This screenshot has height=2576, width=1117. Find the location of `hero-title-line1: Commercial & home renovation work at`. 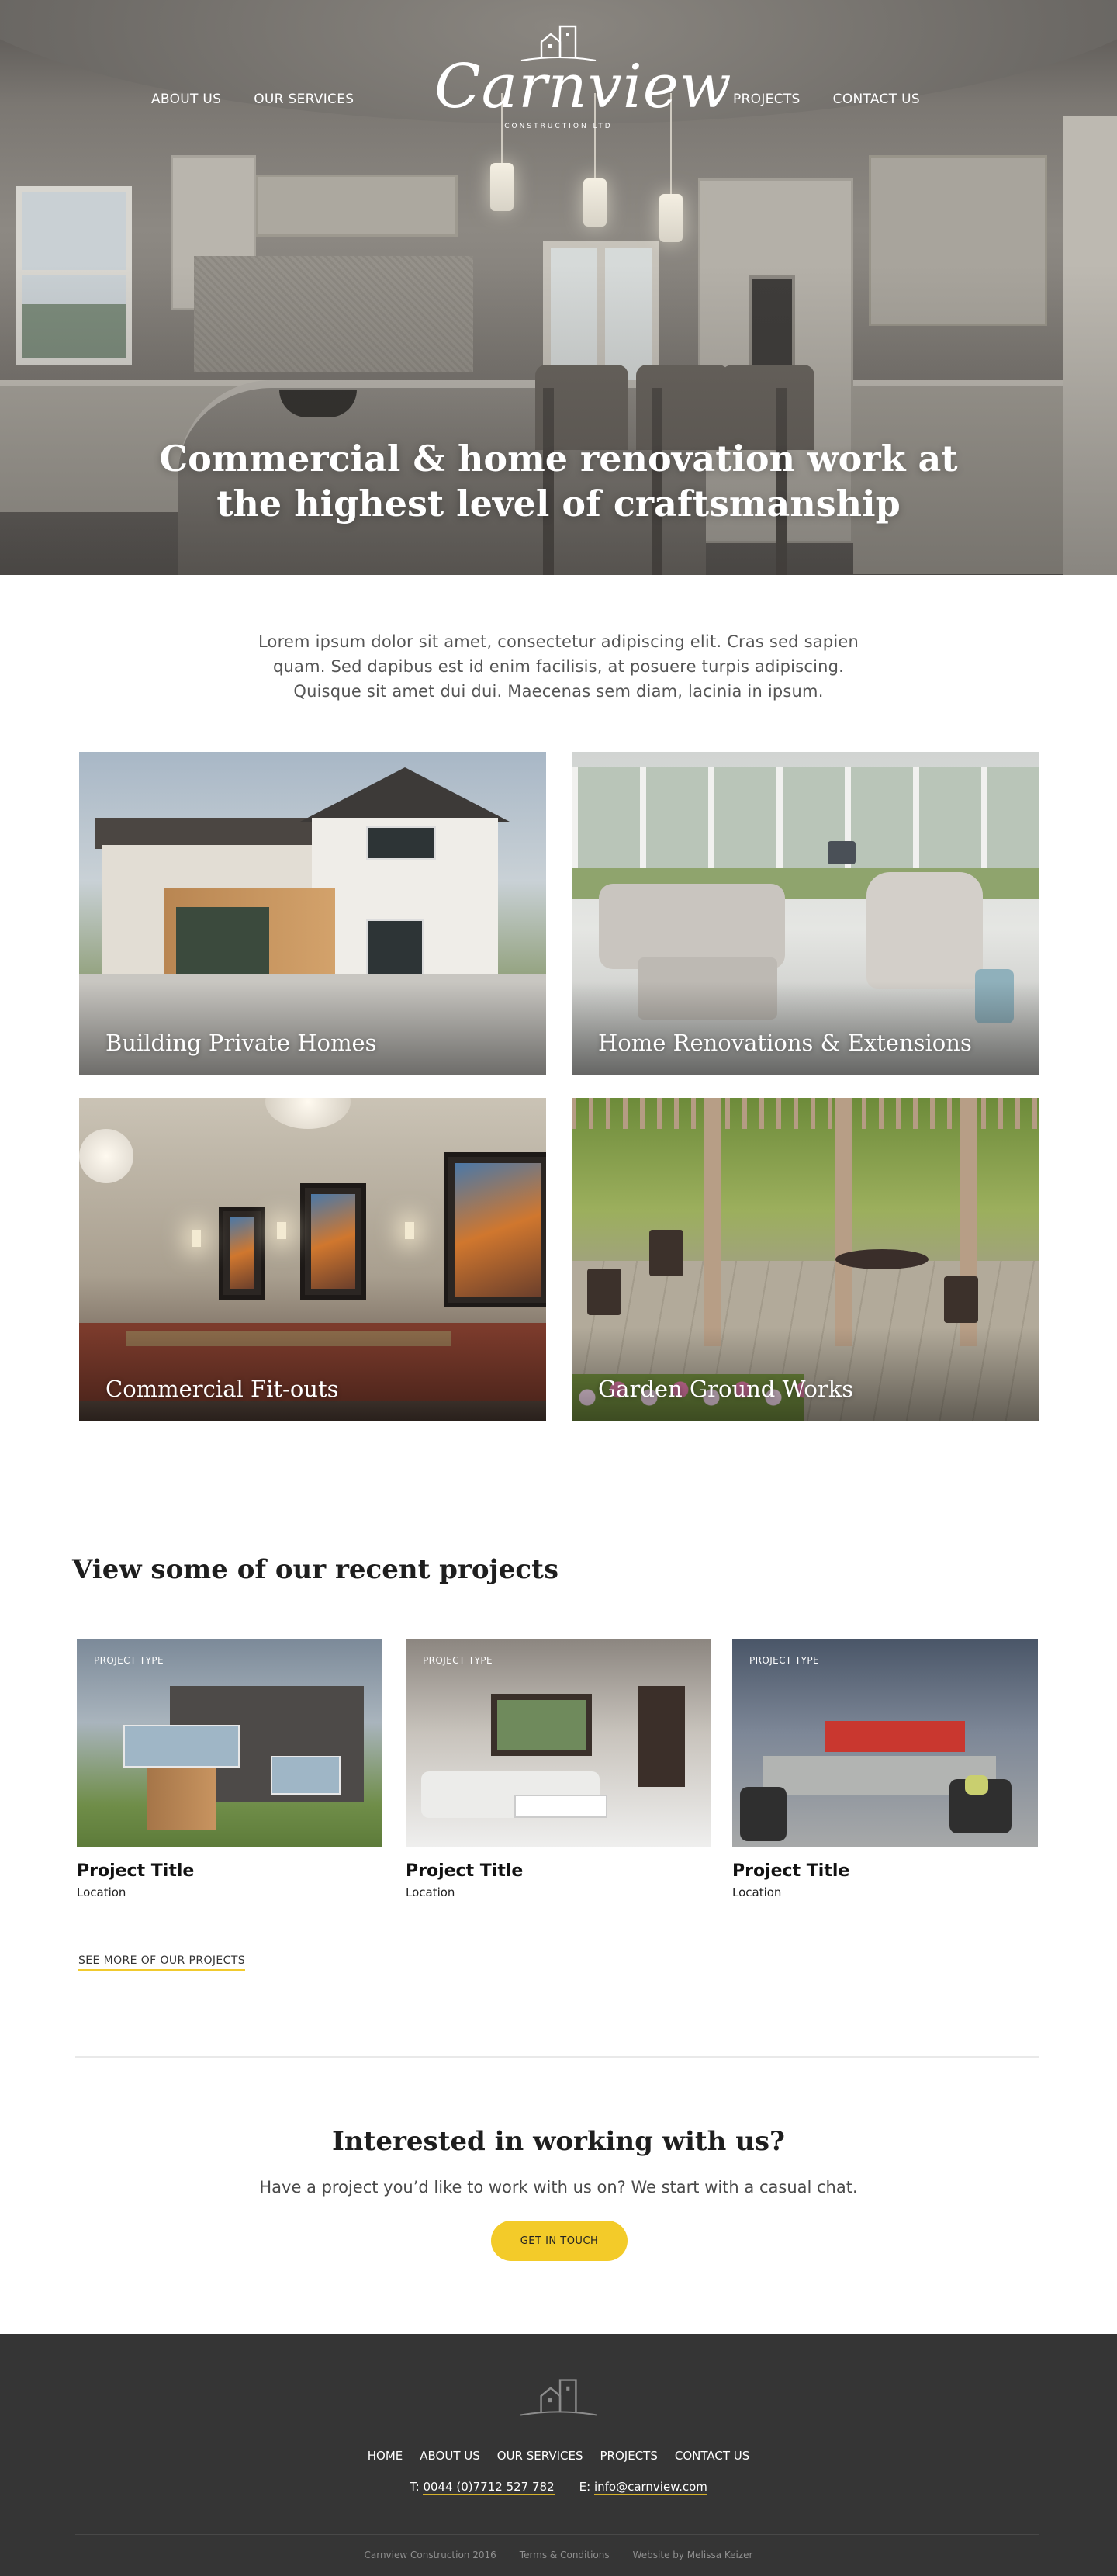

hero-title-line1: Commercial & home renovation work at is located at coordinates (558, 459).